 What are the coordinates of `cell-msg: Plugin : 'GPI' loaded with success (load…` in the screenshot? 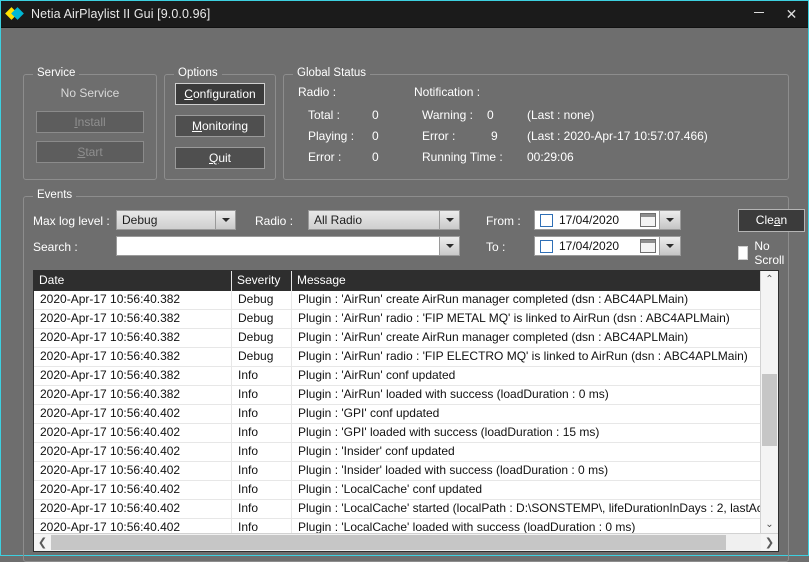 It's located at (449, 432).